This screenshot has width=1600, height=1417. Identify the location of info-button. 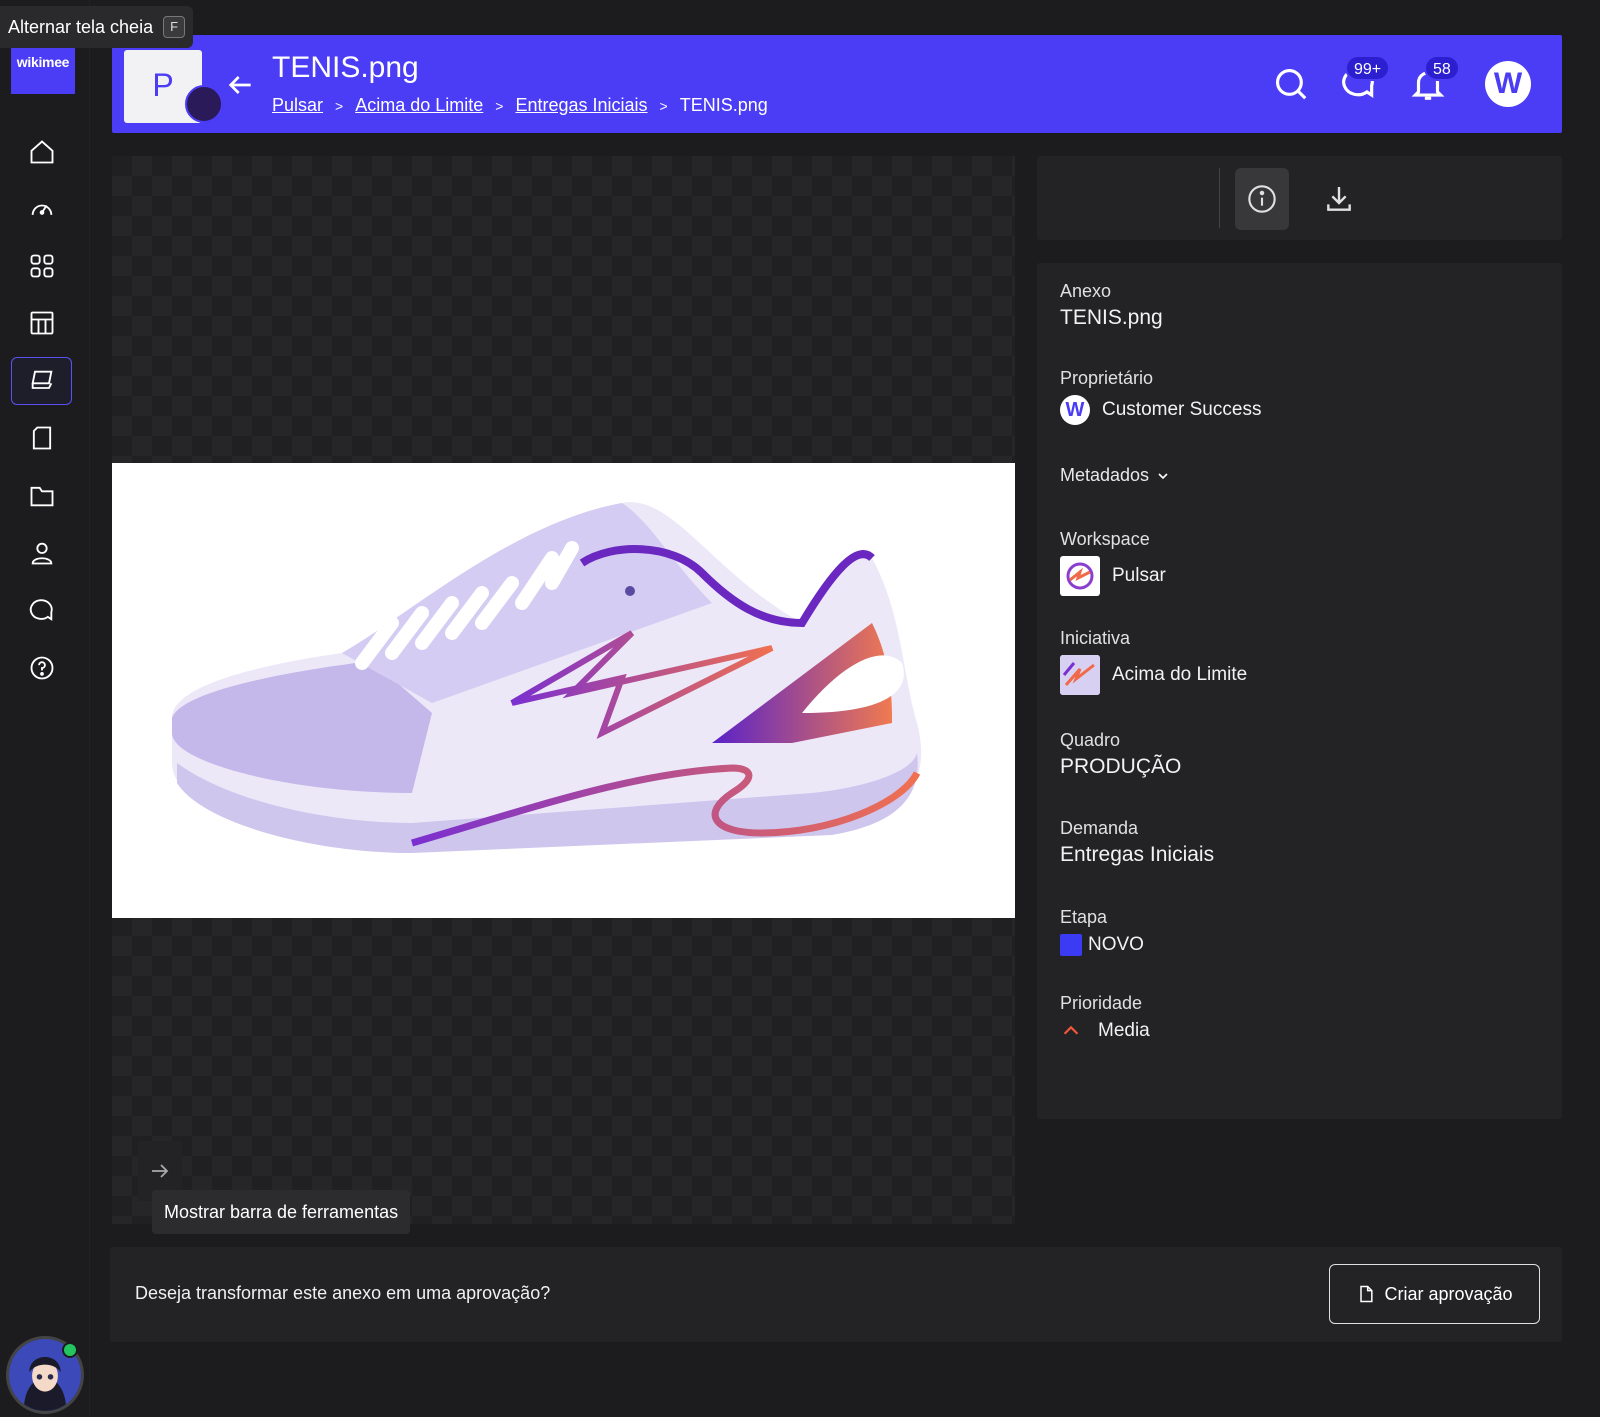
(1262, 199).